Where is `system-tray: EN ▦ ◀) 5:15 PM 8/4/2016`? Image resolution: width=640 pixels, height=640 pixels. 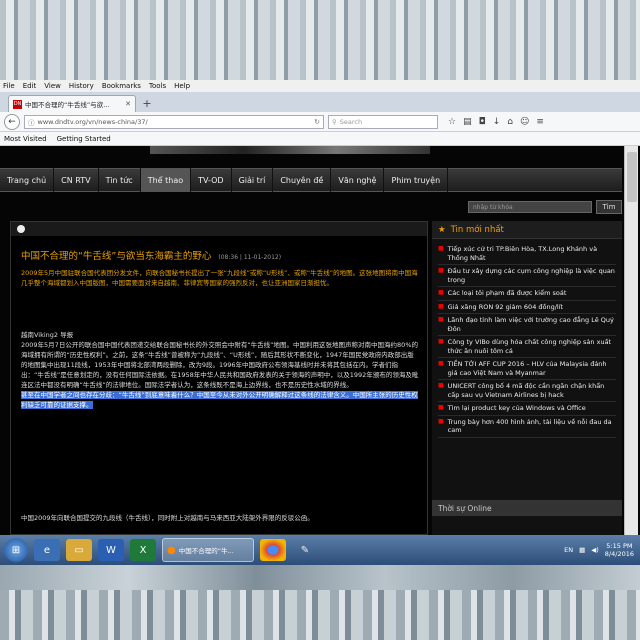 system-tray: EN ▦ ◀) 5:15 PM 8/4/2016 is located at coordinates (602, 550).